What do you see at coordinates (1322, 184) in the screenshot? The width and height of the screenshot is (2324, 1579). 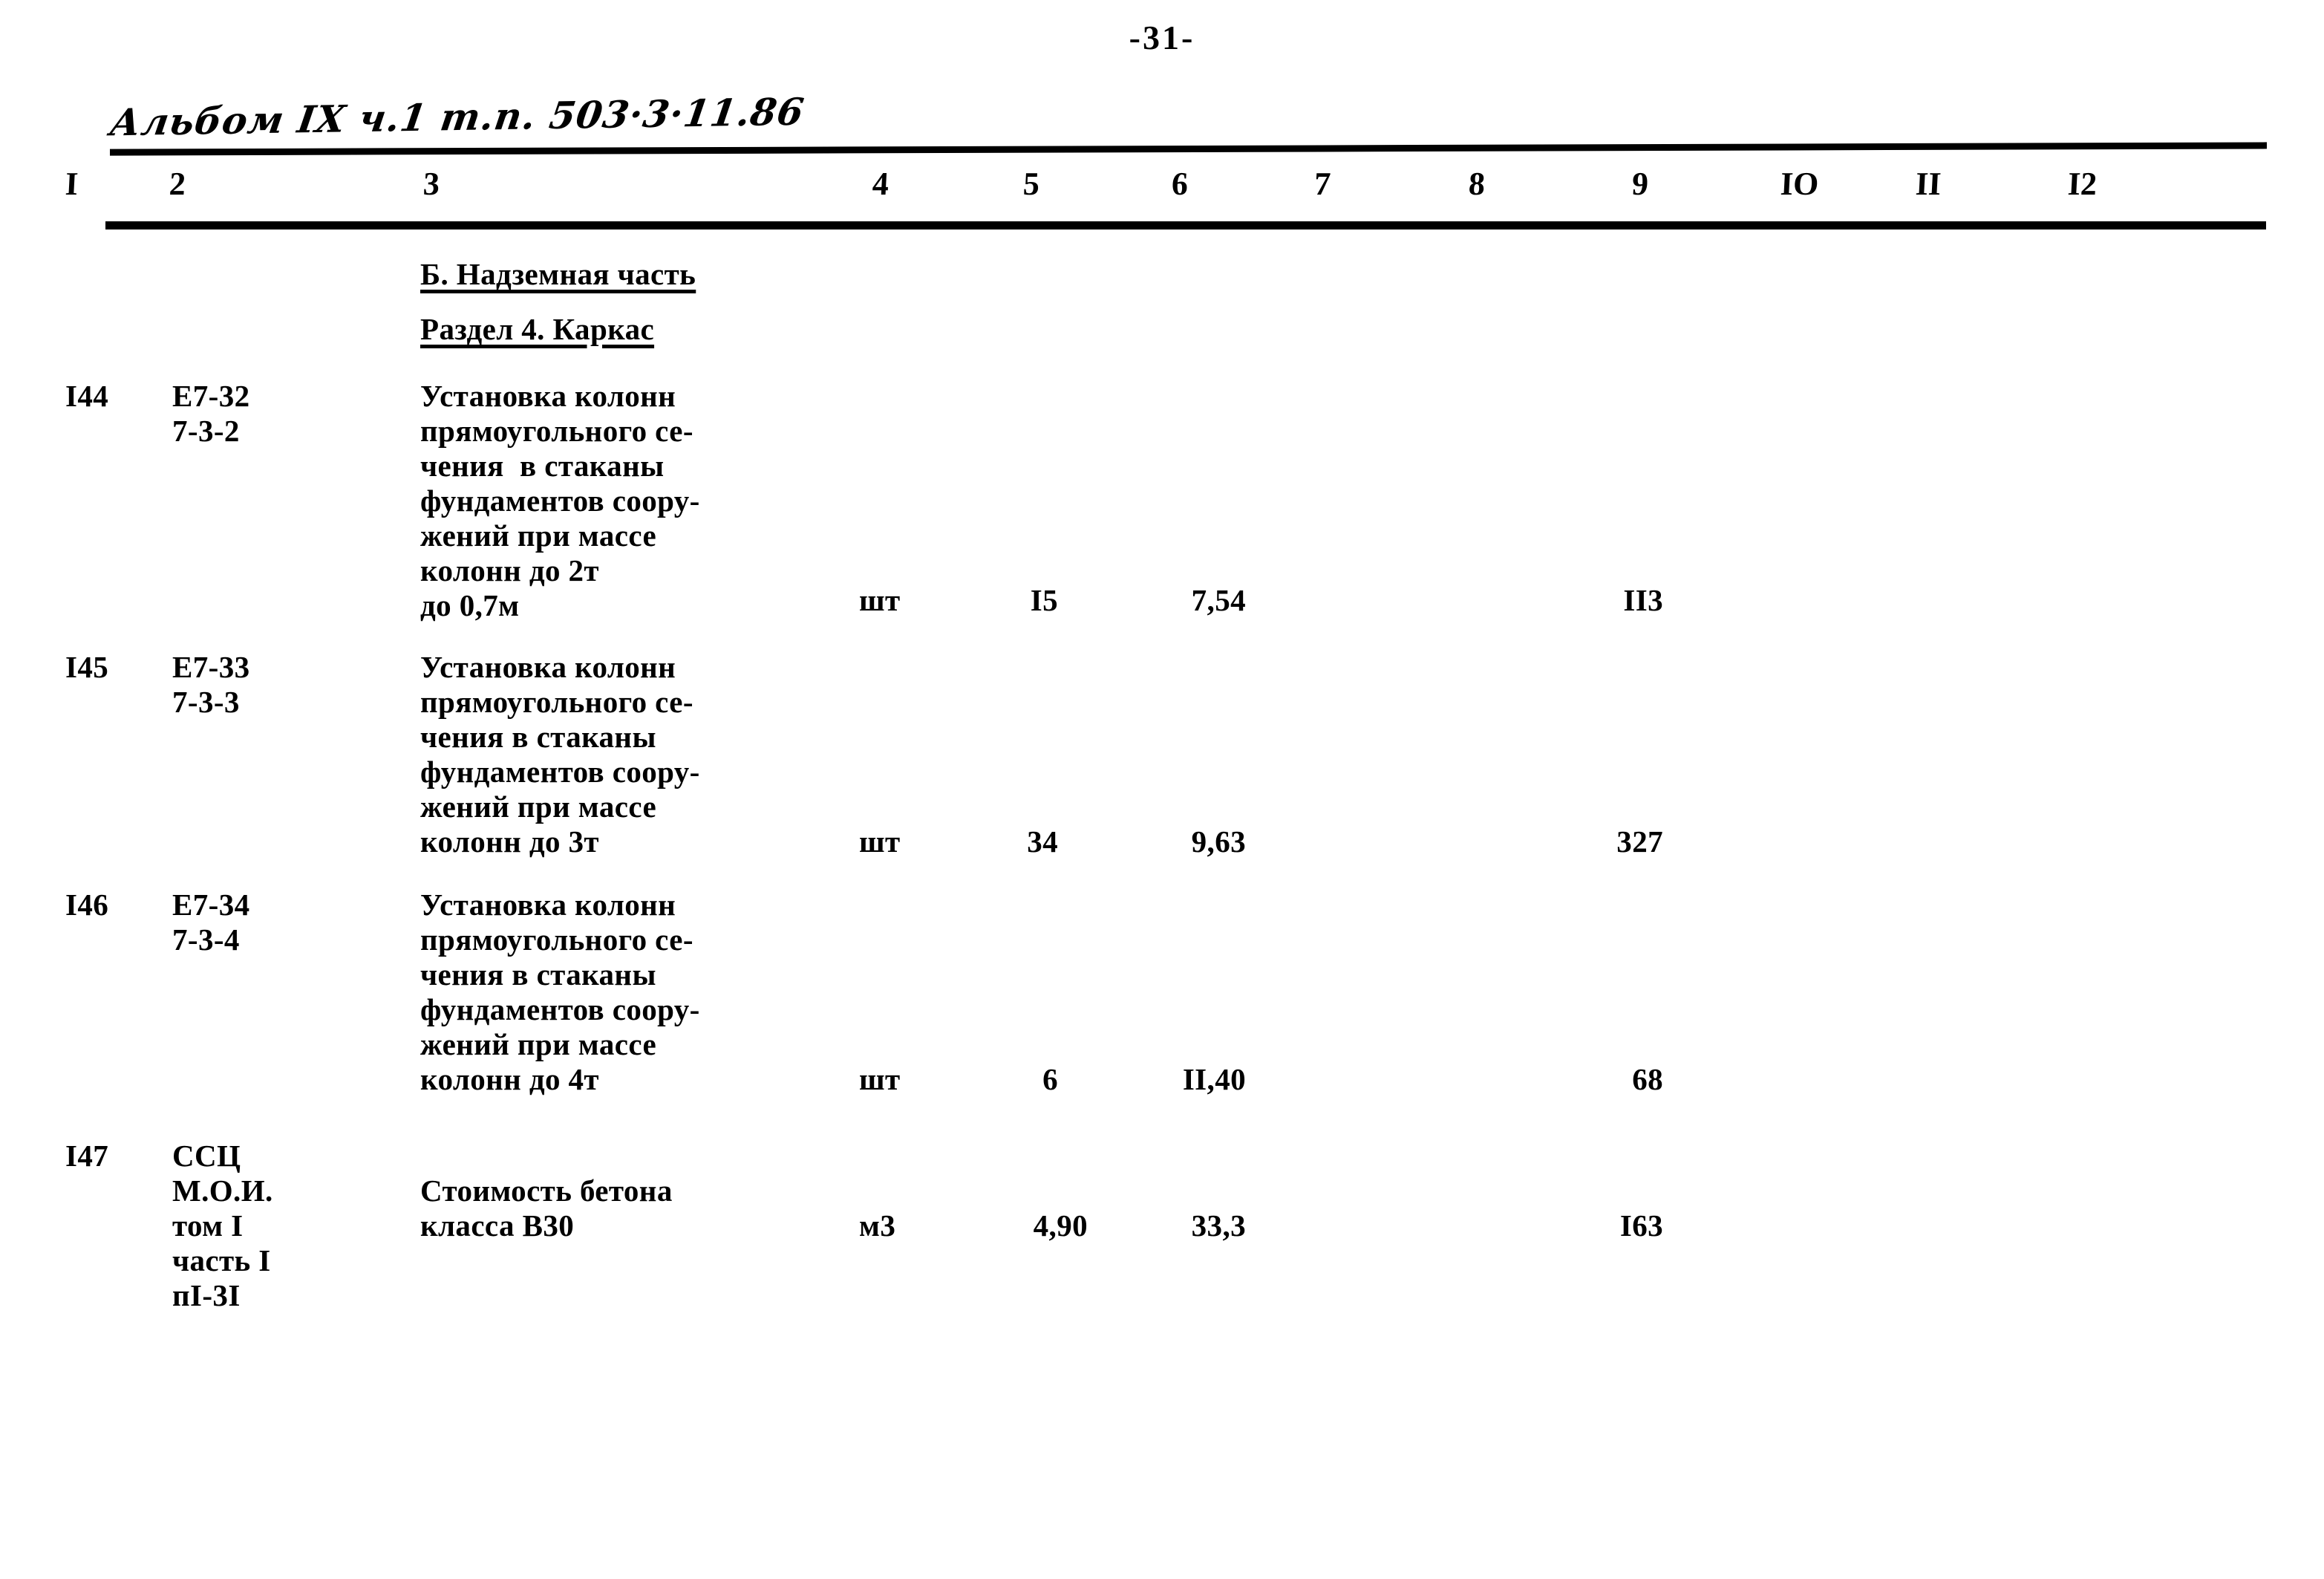 I see `column-header-7: 7` at bounding box center [1322, 184].